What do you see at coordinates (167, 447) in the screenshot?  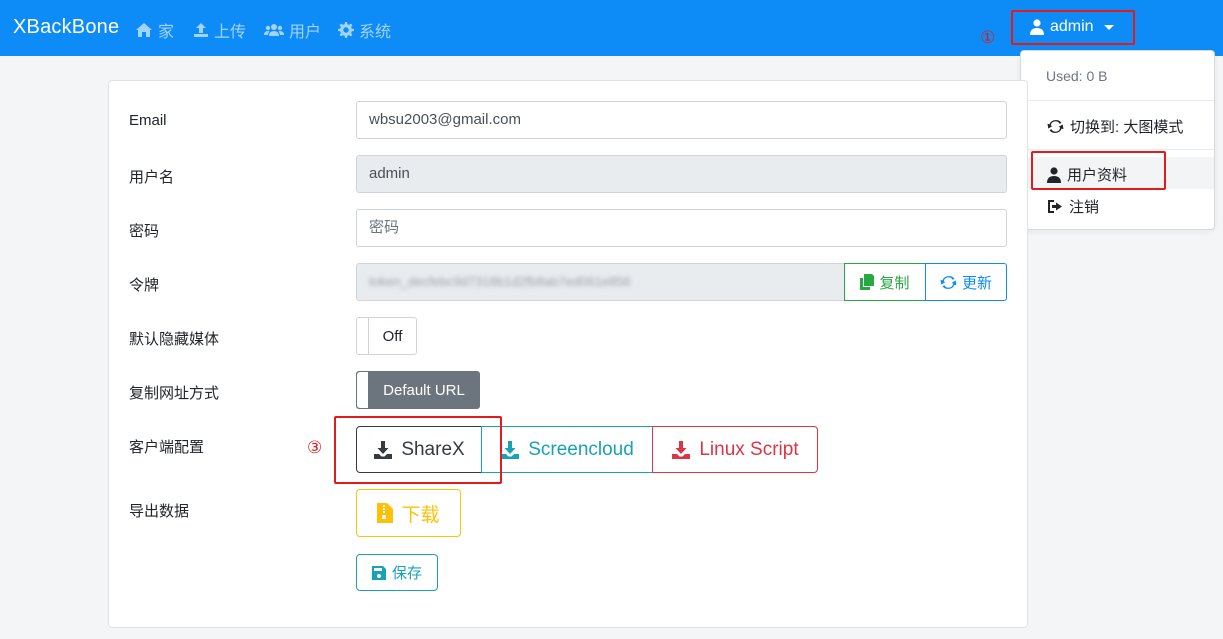 I see `client-config-label: 客户端配置` at bounding box center [167, 447].